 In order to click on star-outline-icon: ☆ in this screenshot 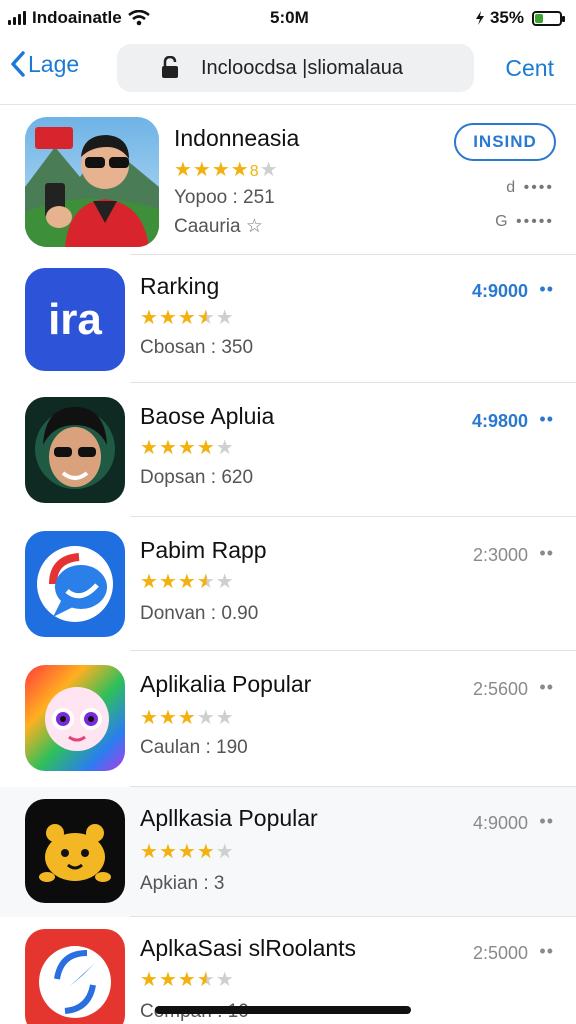, I will do `click(254, 226)`.